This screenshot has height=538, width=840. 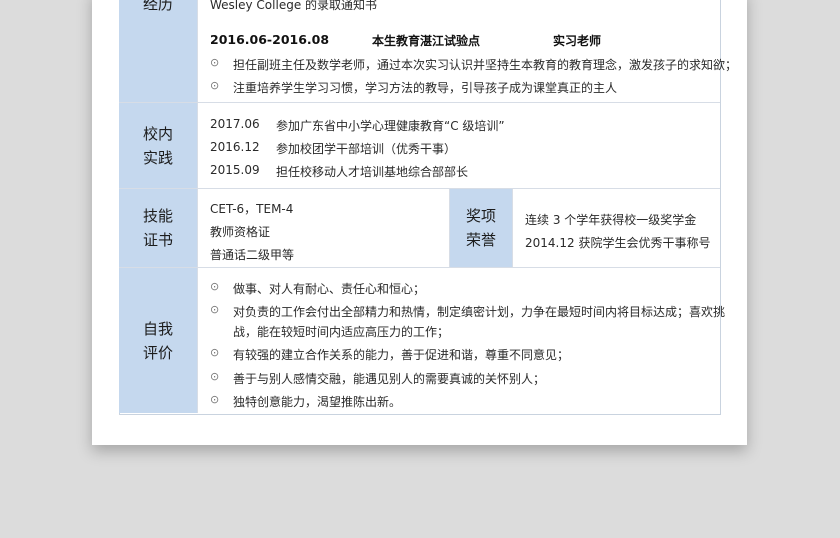 What do you see at coordinates (158, 51) in the screenshot?
I see `section-label-experience: 经历` at bounding box center [158, 51].